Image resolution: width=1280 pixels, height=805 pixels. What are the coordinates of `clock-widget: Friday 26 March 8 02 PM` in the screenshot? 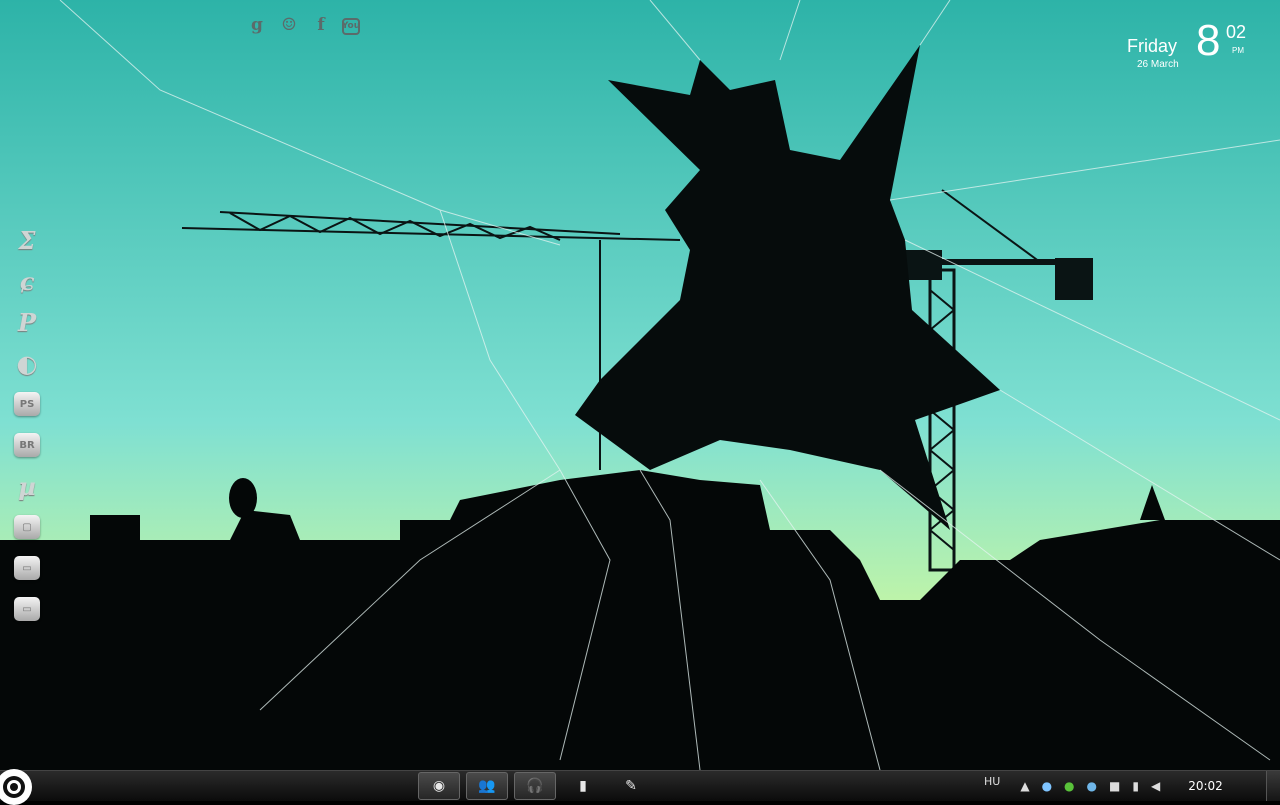 It's located at (1190, 47).